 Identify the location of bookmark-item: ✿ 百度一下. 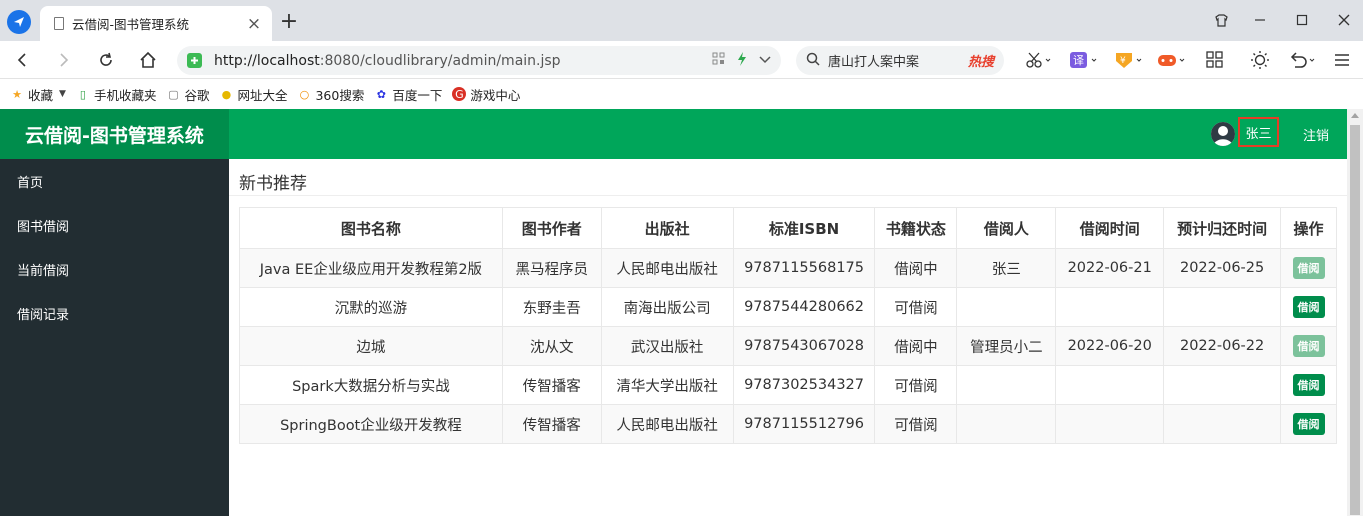
(408, 94).